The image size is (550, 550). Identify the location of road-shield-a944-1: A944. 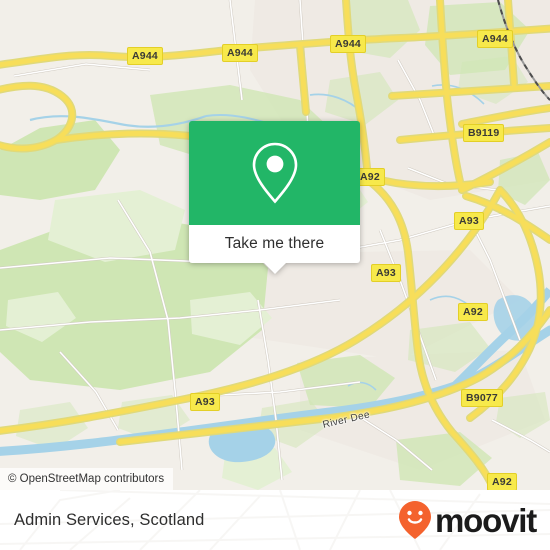
(145, 56).